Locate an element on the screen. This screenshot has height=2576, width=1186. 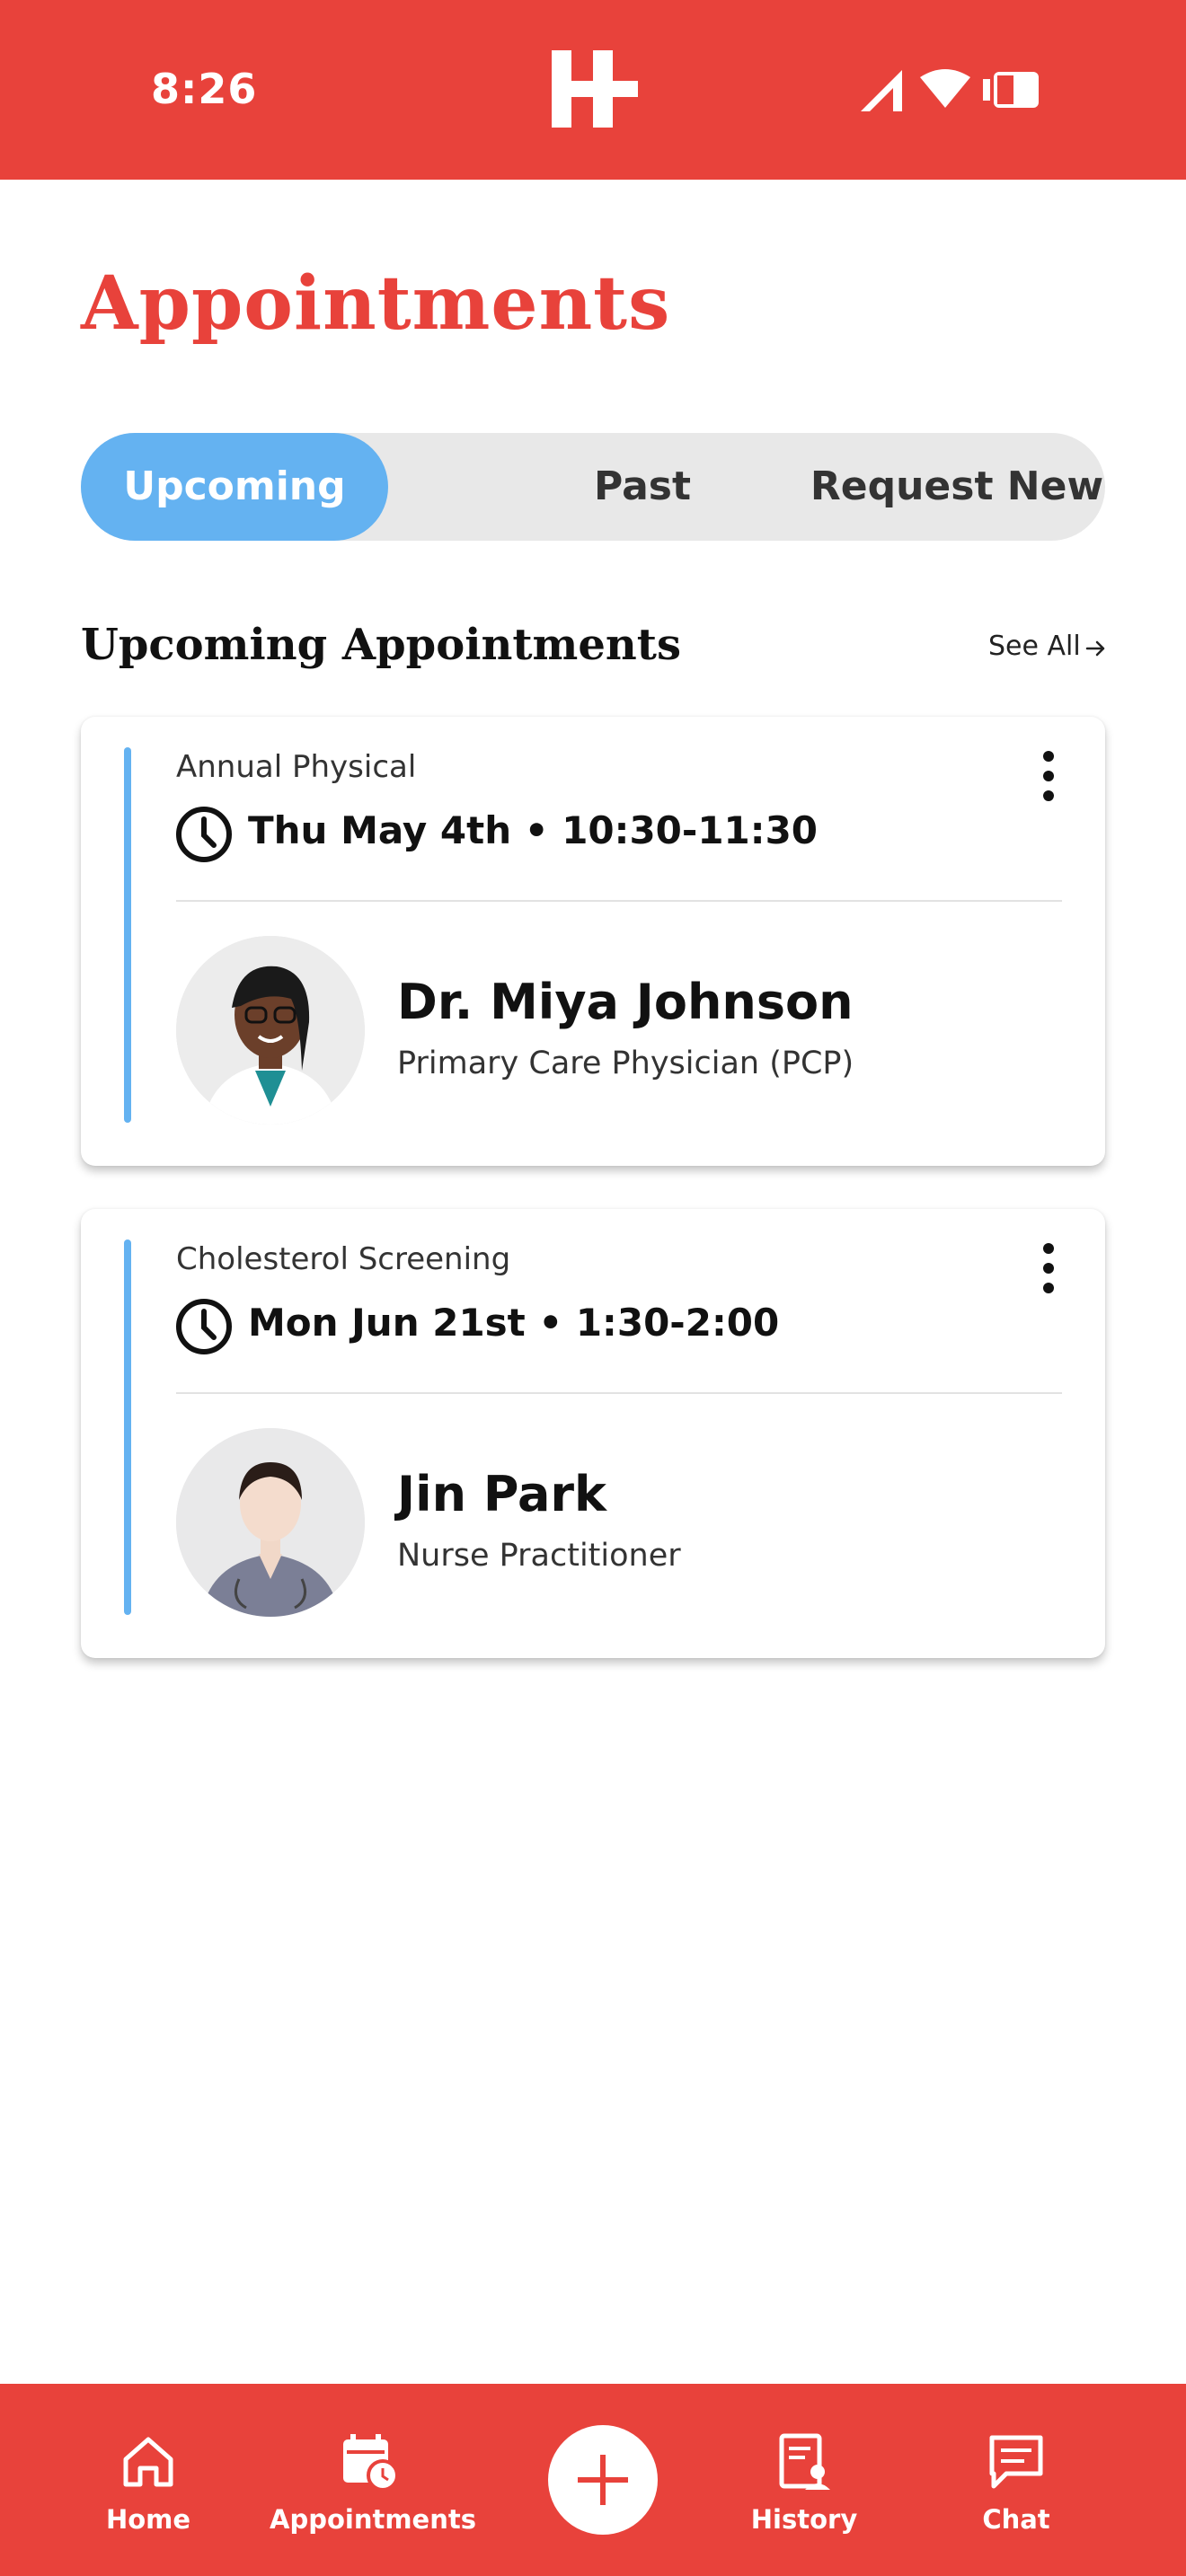
provider-name: Jin Park is located at coordinates (501, 1494).